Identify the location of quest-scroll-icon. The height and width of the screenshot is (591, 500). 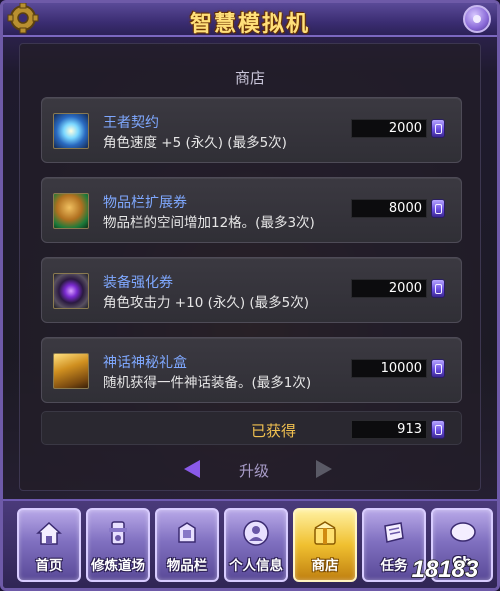
(394, 532).